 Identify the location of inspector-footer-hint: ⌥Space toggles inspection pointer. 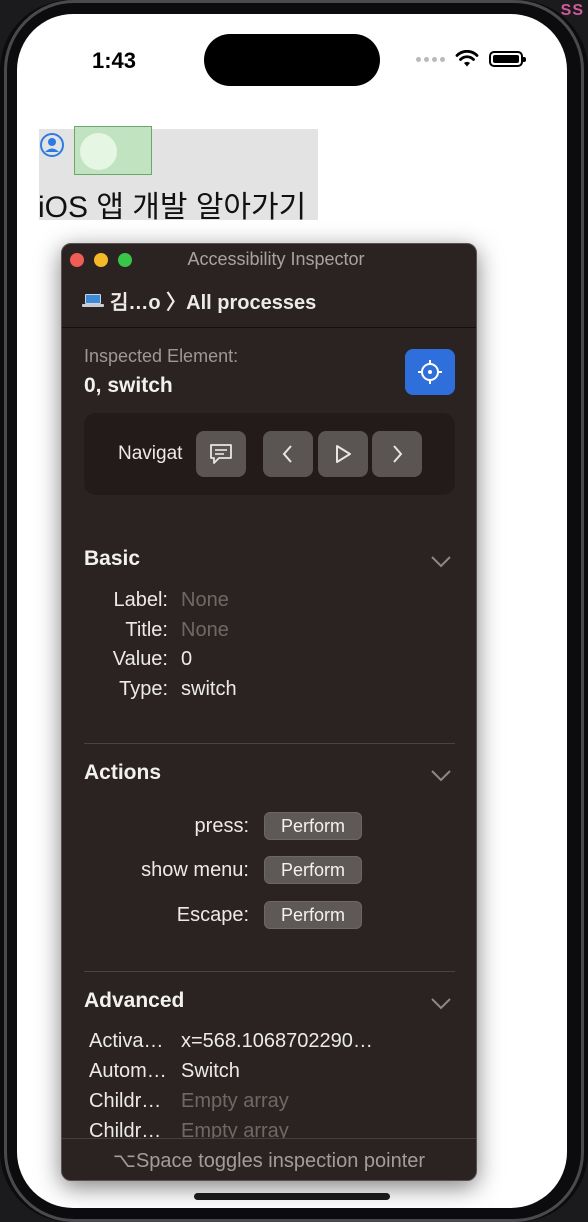
(269, 1159).